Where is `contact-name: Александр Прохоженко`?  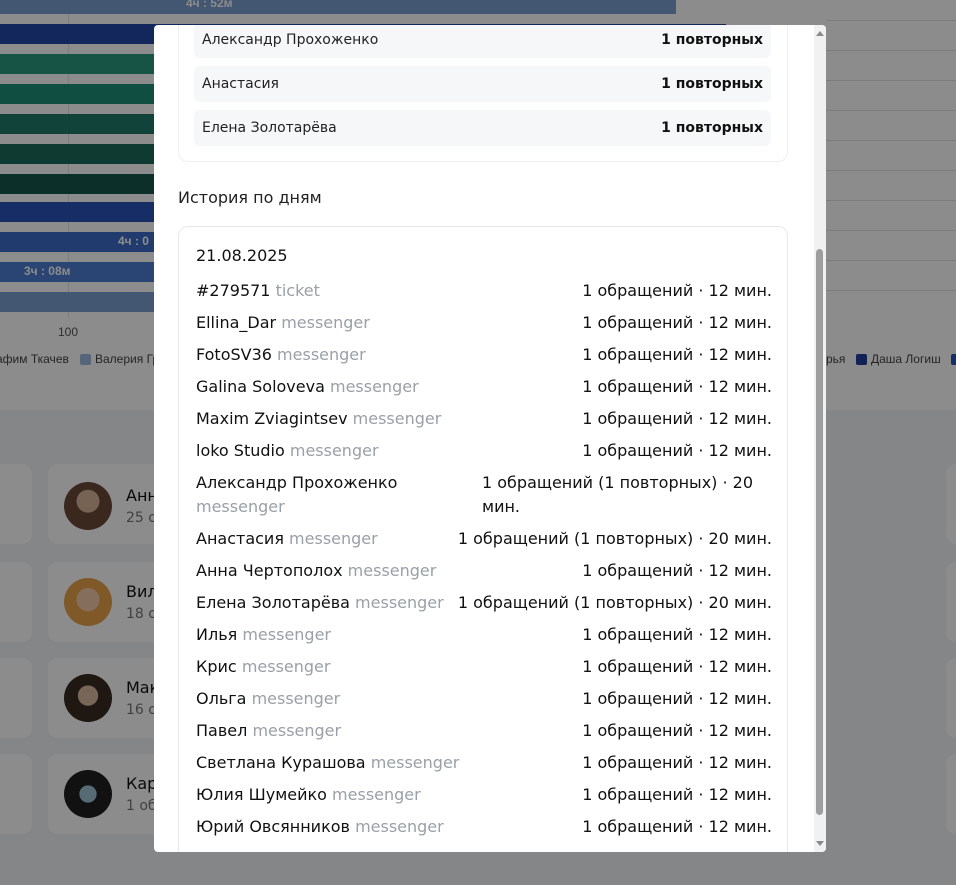 contact-name: Александр Прохоженко is located at coordinates (297, 482).